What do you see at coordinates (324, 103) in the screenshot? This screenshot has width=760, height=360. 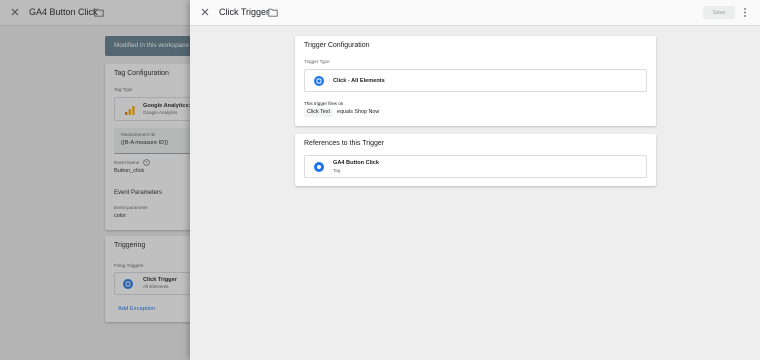 I see `fires-on-label: This trigger fires on` at bounding box center [324, 103].